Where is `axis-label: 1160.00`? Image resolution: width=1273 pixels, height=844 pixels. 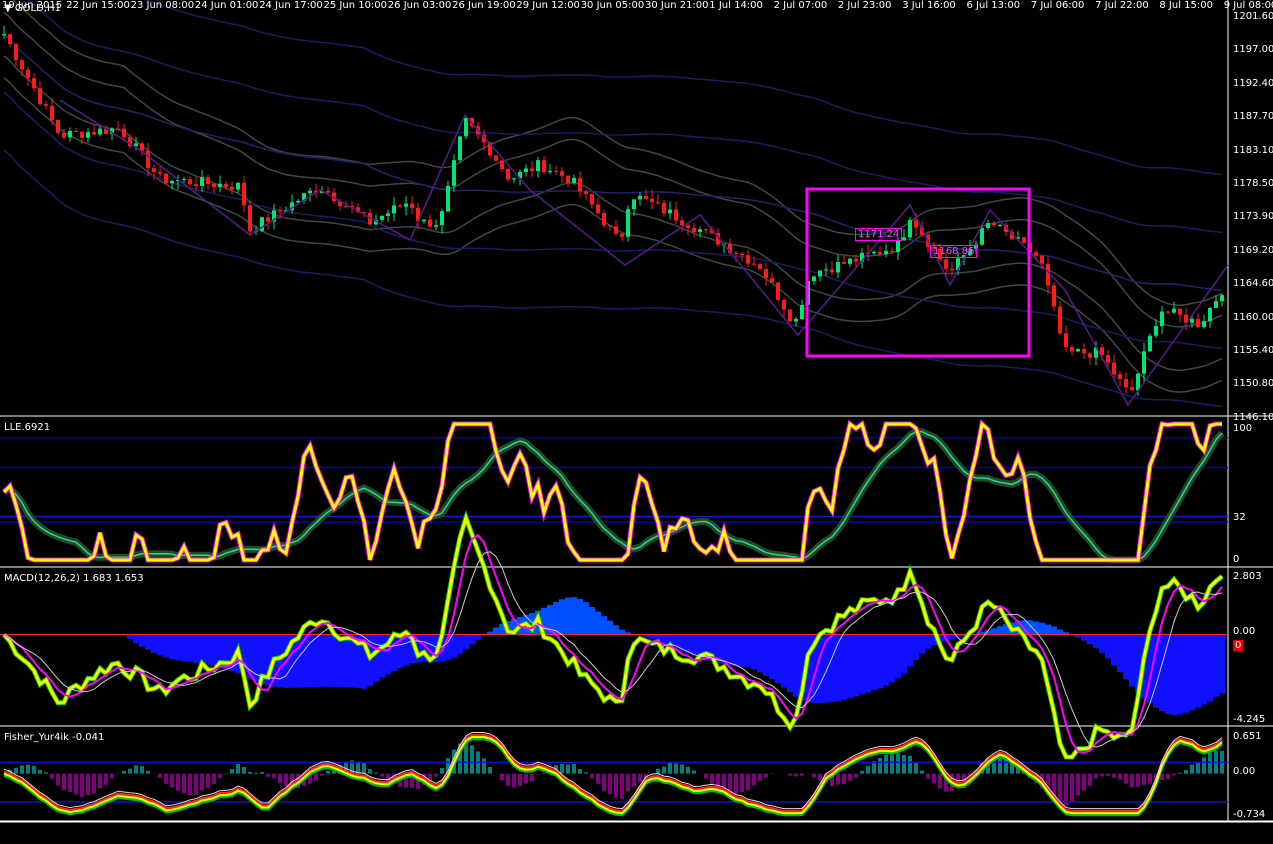 axis-label: 1160.00 is located at coordinates (1253, 317).